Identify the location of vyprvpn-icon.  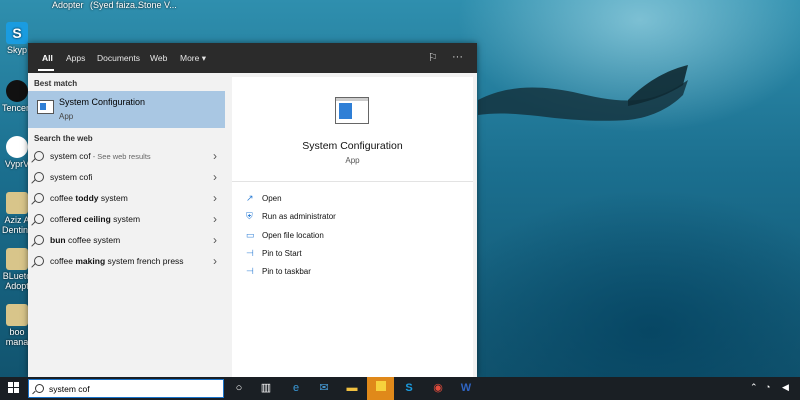
(17, 147).